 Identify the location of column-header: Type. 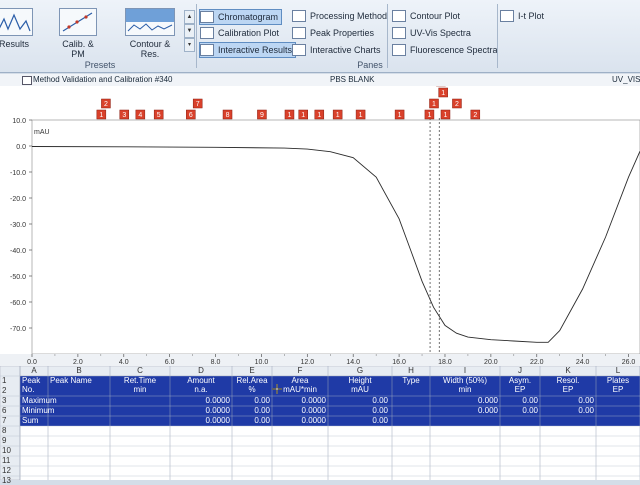
(411, 380).